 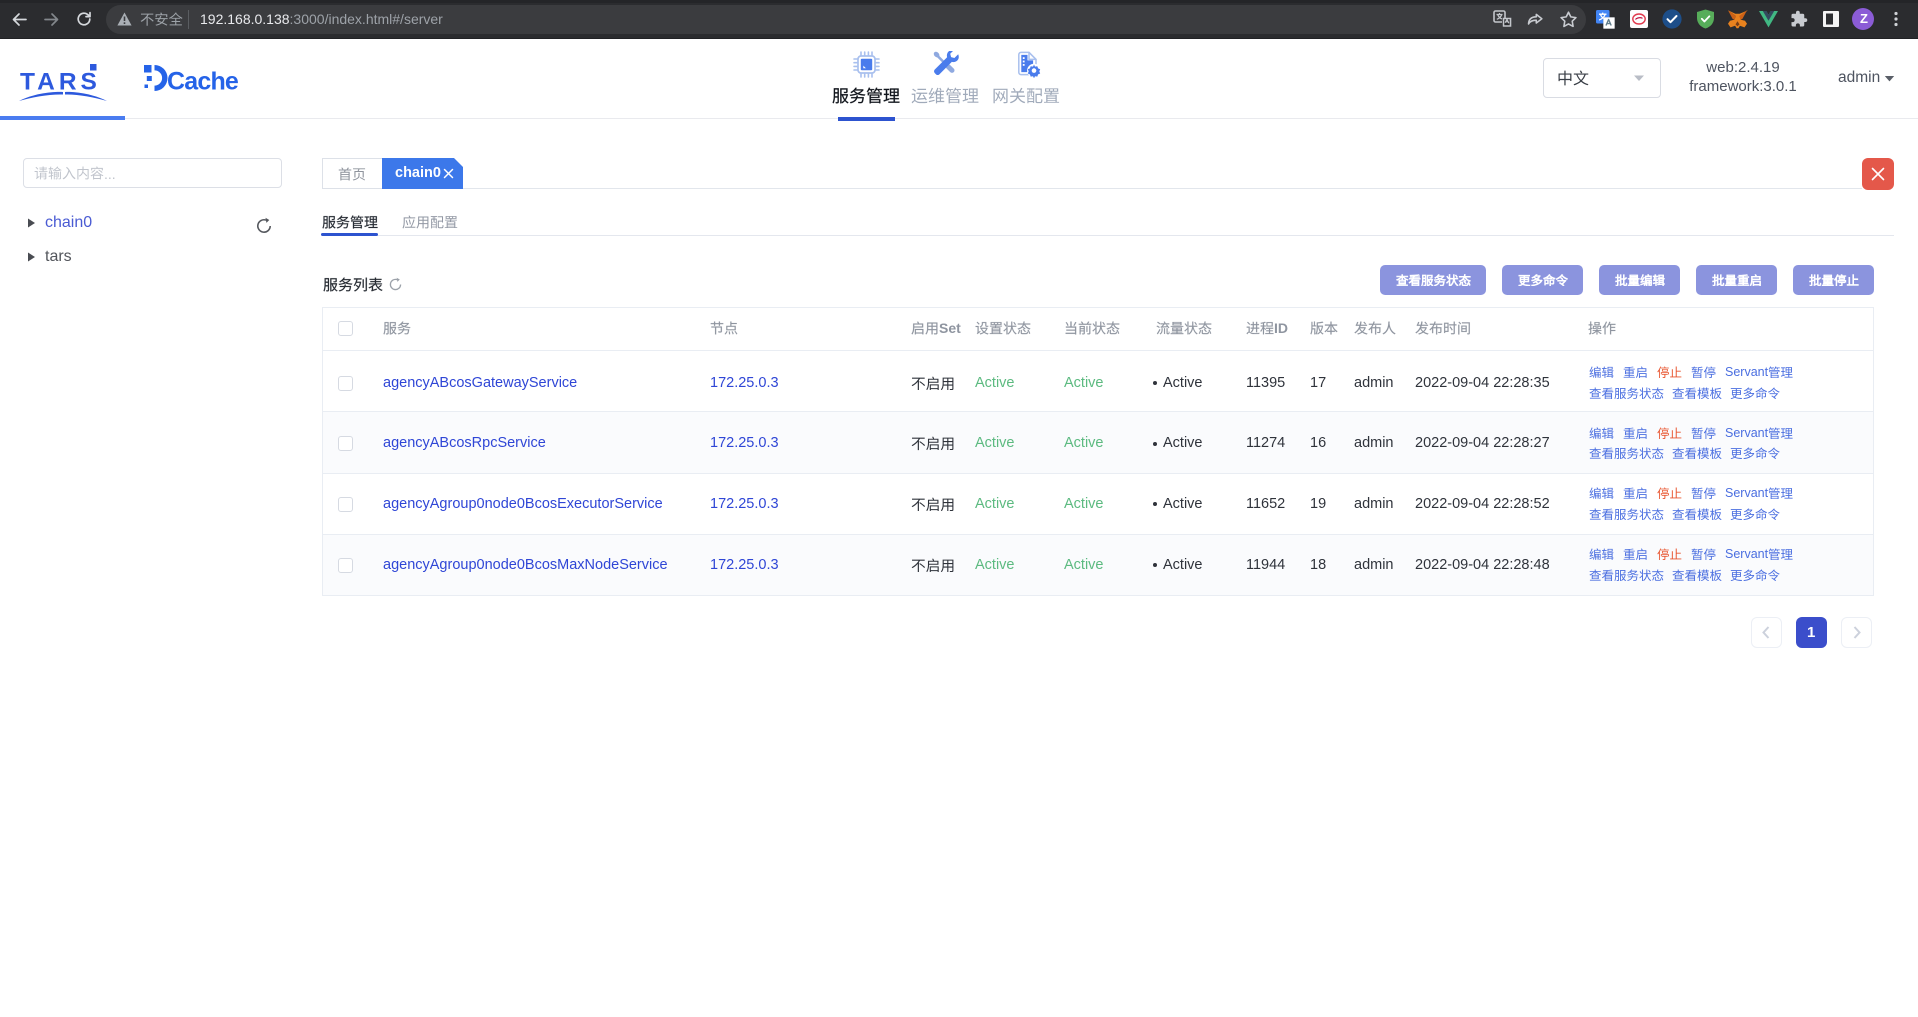 I want to click on svg-text: Cache, so click(x=203, y=81).